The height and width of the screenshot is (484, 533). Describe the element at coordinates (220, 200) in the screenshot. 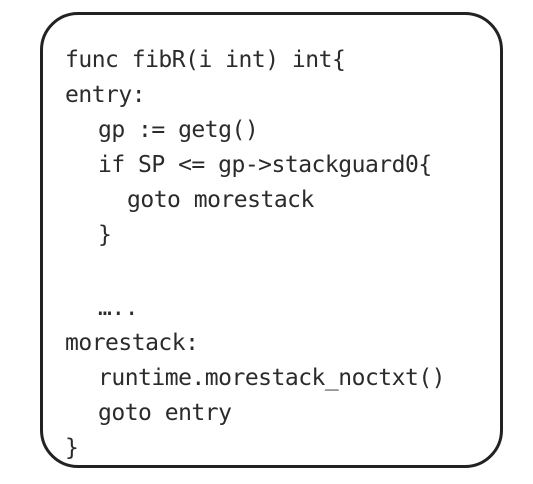

I see `code-line-goto-morestack: goto morestack` at that location.